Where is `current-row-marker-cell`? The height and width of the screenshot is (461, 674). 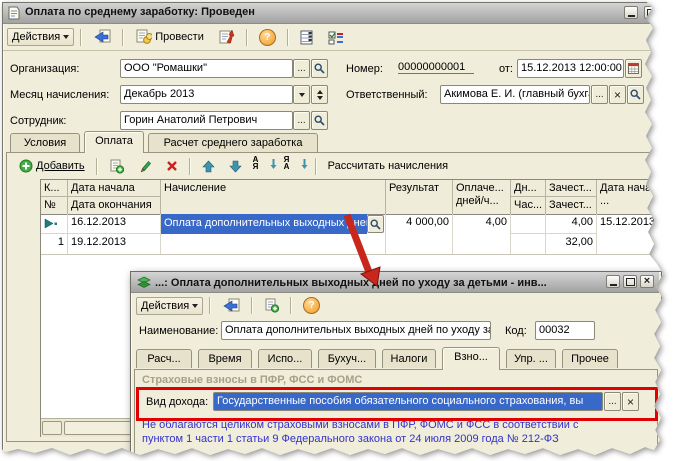 current-row-marker-cell is located at coordinates (54, 224).